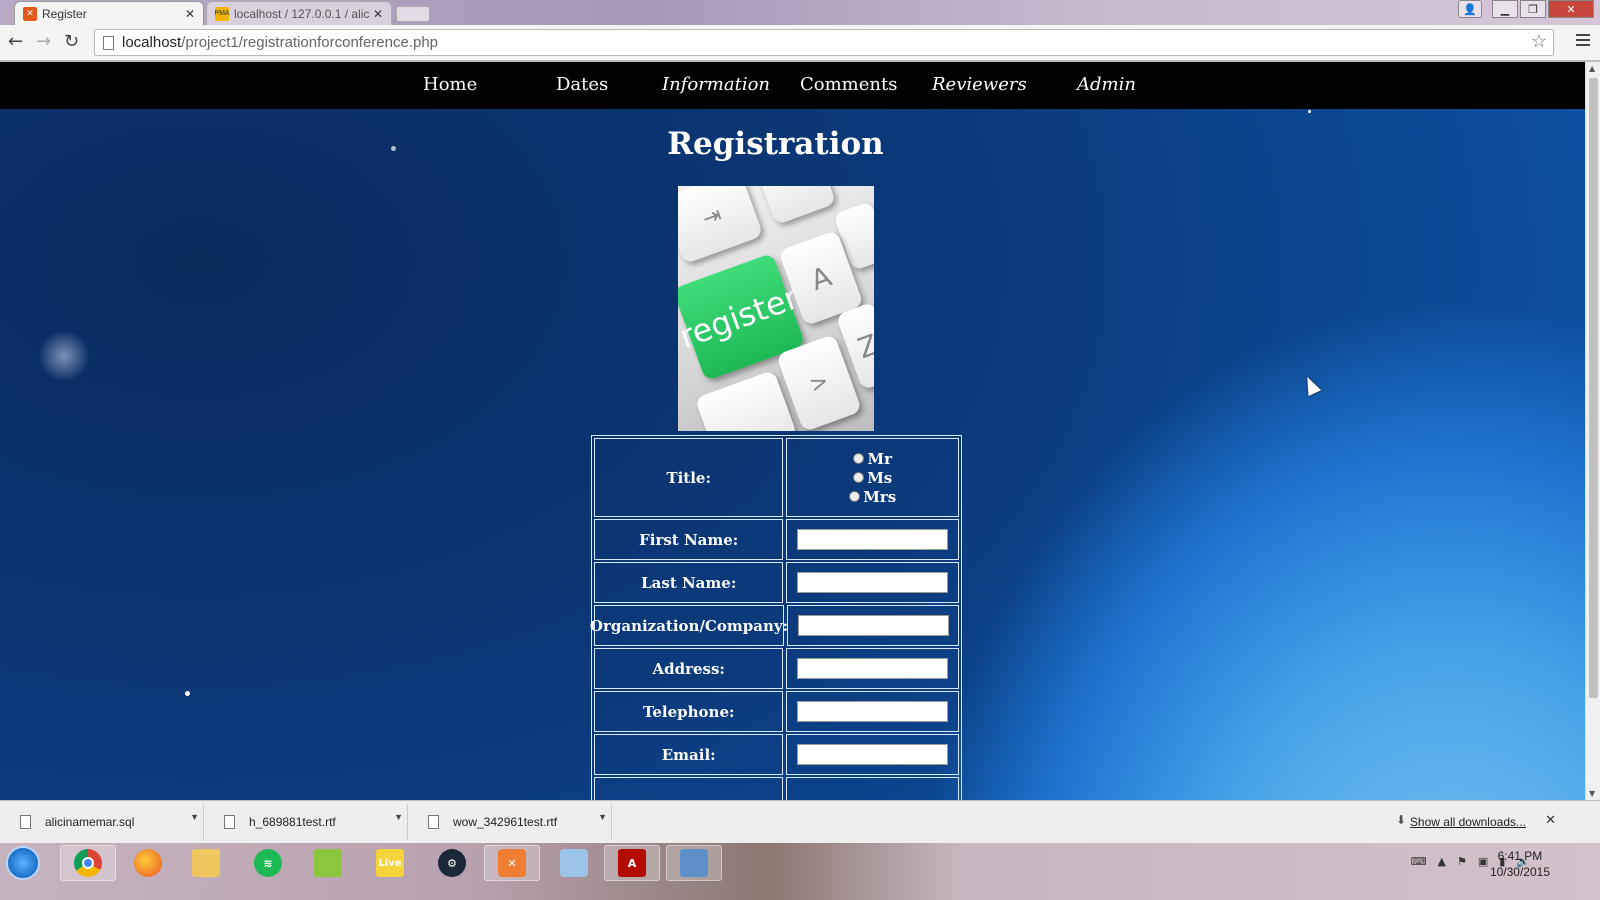 This screenshot has width=1600, height=900. Describe the element at coordinates (872, 477) in the screenshot. I see `radio-ms: Ms` at that location.